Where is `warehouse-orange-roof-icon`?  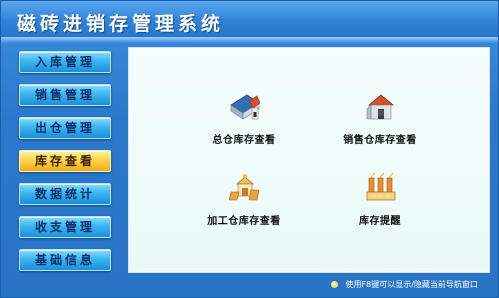 warehouse-orange-roof-icon is located at coordinates (381, 107).